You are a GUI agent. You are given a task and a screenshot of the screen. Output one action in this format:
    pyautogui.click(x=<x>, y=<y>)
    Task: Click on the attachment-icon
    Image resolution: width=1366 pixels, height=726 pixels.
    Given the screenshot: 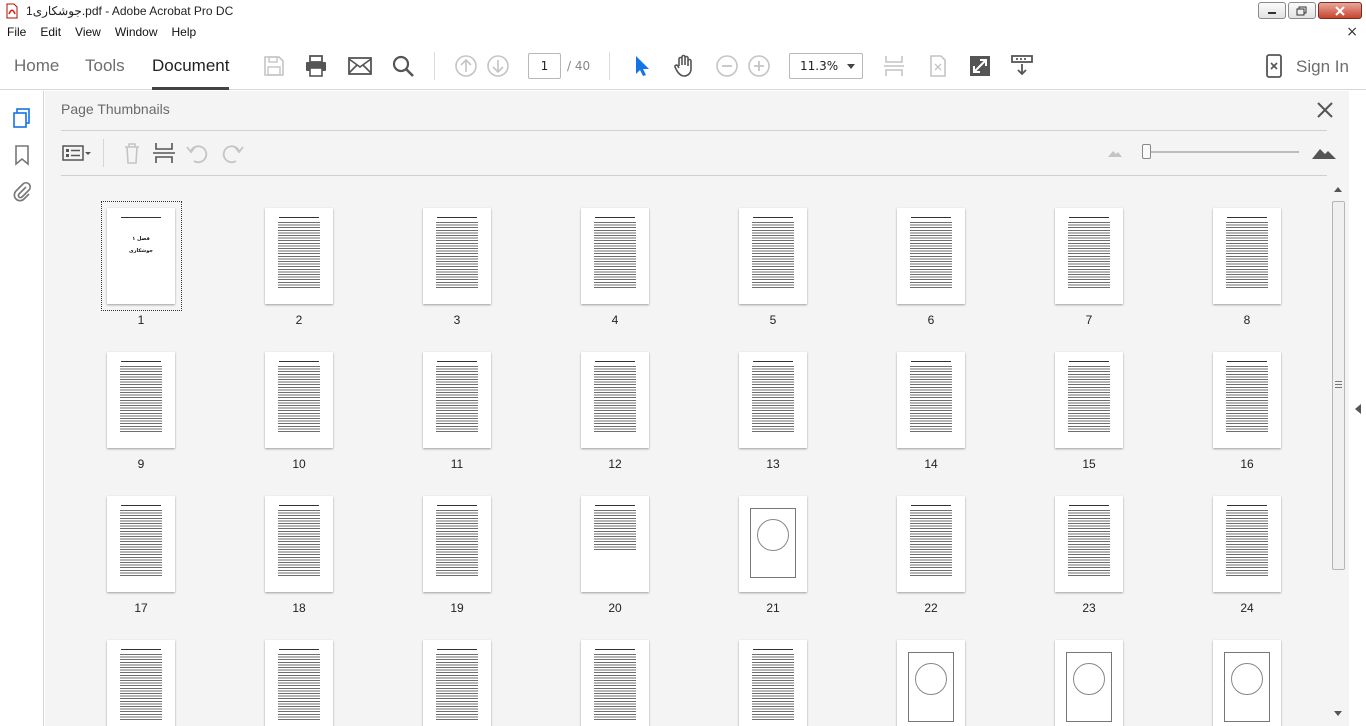 What is the action you would take?
    pyautogui.click(x=22, y=191)
    